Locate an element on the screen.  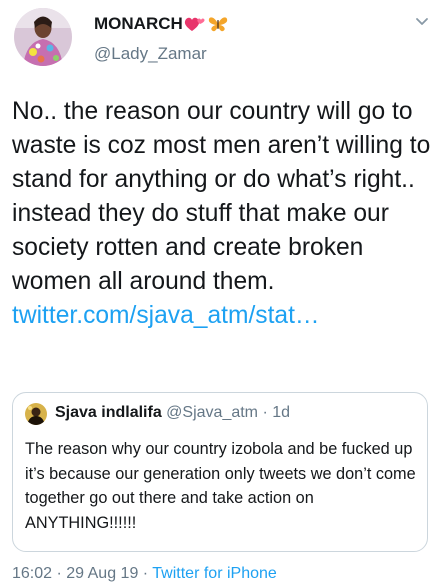
quoted-tweet-header: Sjava indlalifa @Sjava_atm · 1d is located at coordinates (172, 413).